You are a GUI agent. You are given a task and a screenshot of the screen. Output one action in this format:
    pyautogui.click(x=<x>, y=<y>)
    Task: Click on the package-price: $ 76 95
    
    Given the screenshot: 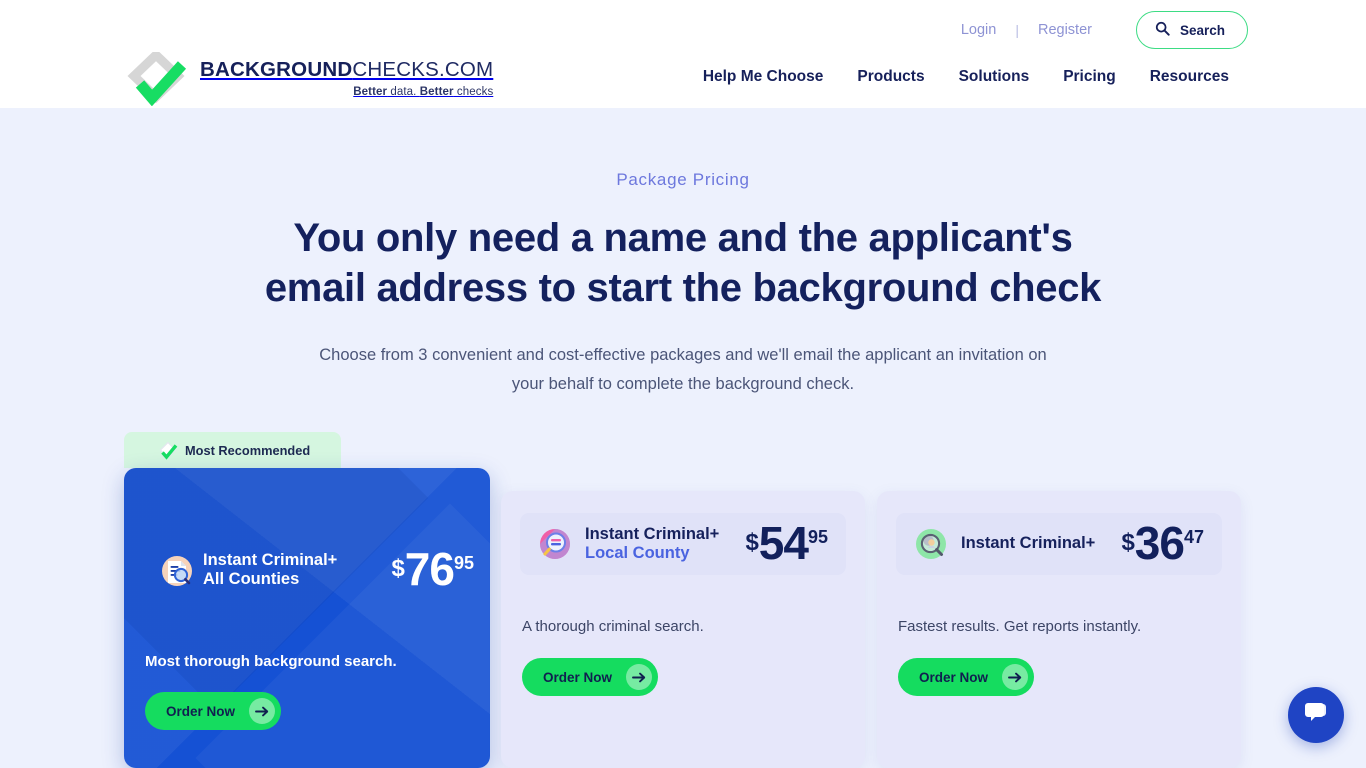 What is the action you would take?
    pyautogui.click(x=432, y=569)
    